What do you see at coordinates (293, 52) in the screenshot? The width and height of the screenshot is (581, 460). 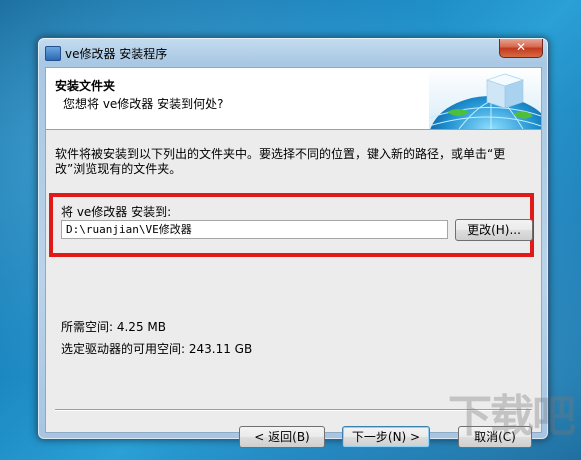 I see `title-bar: ve修改器 安装程序 ✕` at bounding box center [293, 52].